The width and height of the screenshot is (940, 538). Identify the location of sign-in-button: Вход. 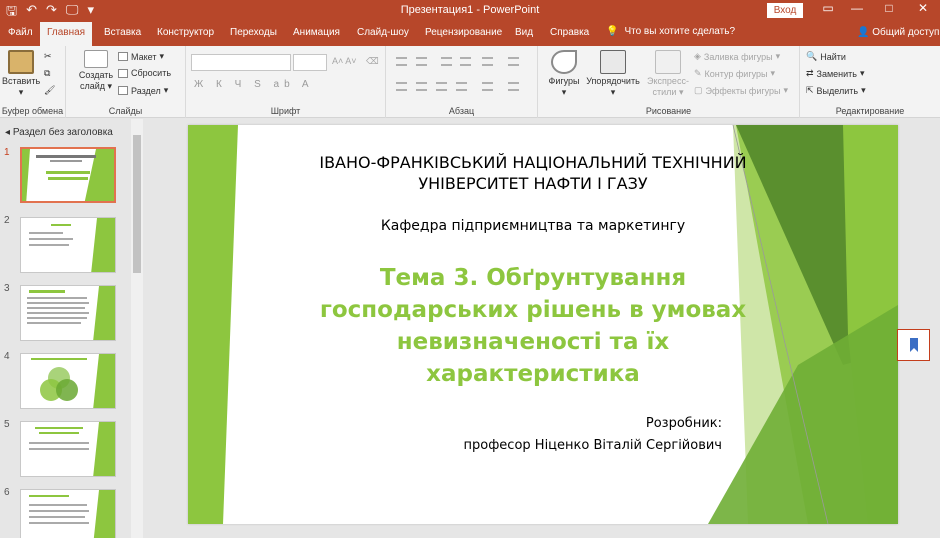
(785, 10).